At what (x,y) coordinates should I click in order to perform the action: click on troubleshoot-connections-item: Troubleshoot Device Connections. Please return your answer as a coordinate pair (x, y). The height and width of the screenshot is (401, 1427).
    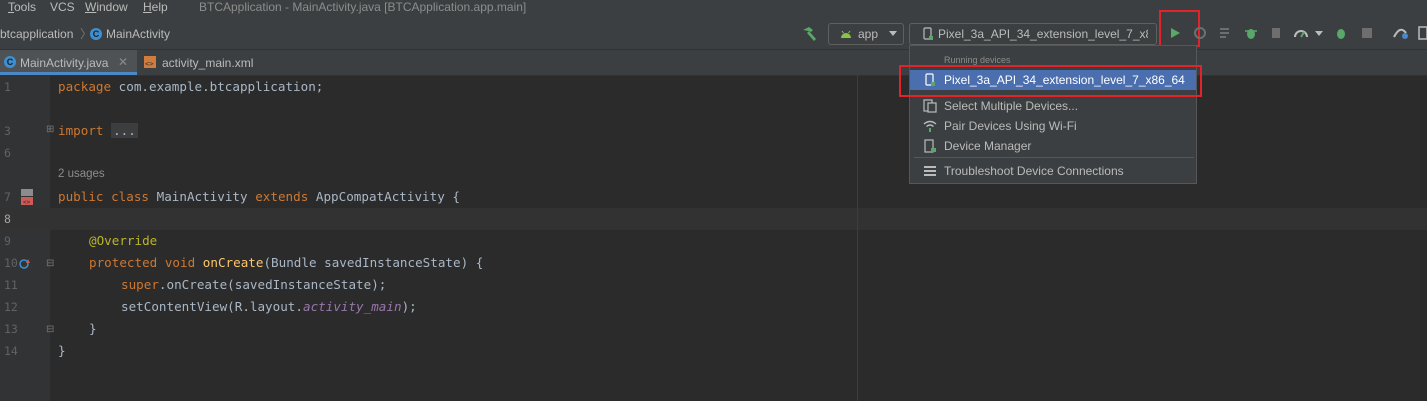
    Looking at the image, I should click on (1053, 171).